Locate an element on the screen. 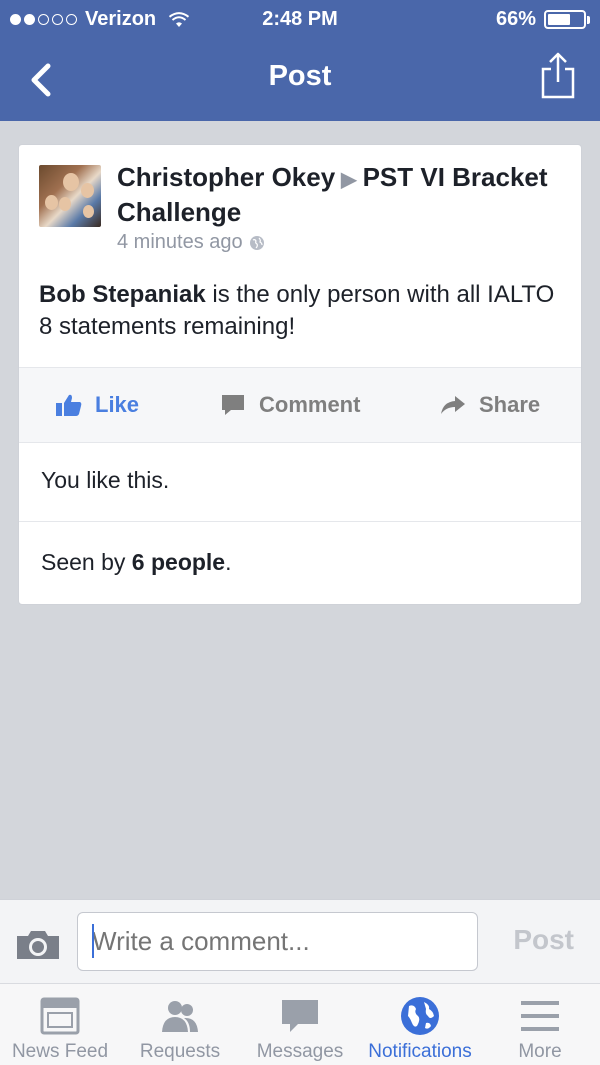 Image resolution: width=600 pixels, height=1065 pixels. tab-label: More is located at coordinates (540, 1051).